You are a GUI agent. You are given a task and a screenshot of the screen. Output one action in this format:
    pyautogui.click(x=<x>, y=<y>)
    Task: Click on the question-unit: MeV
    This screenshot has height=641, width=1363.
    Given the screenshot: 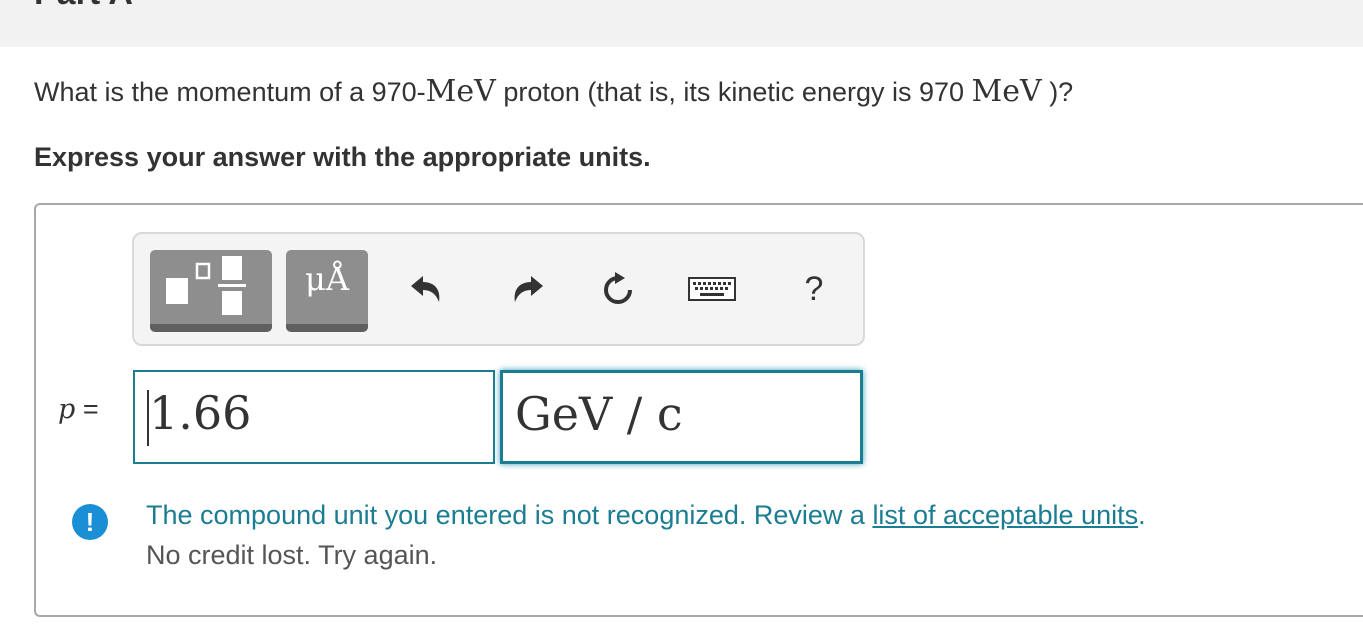 What is the action you would take?
    pyautogui.click(x=460, y=91)
    